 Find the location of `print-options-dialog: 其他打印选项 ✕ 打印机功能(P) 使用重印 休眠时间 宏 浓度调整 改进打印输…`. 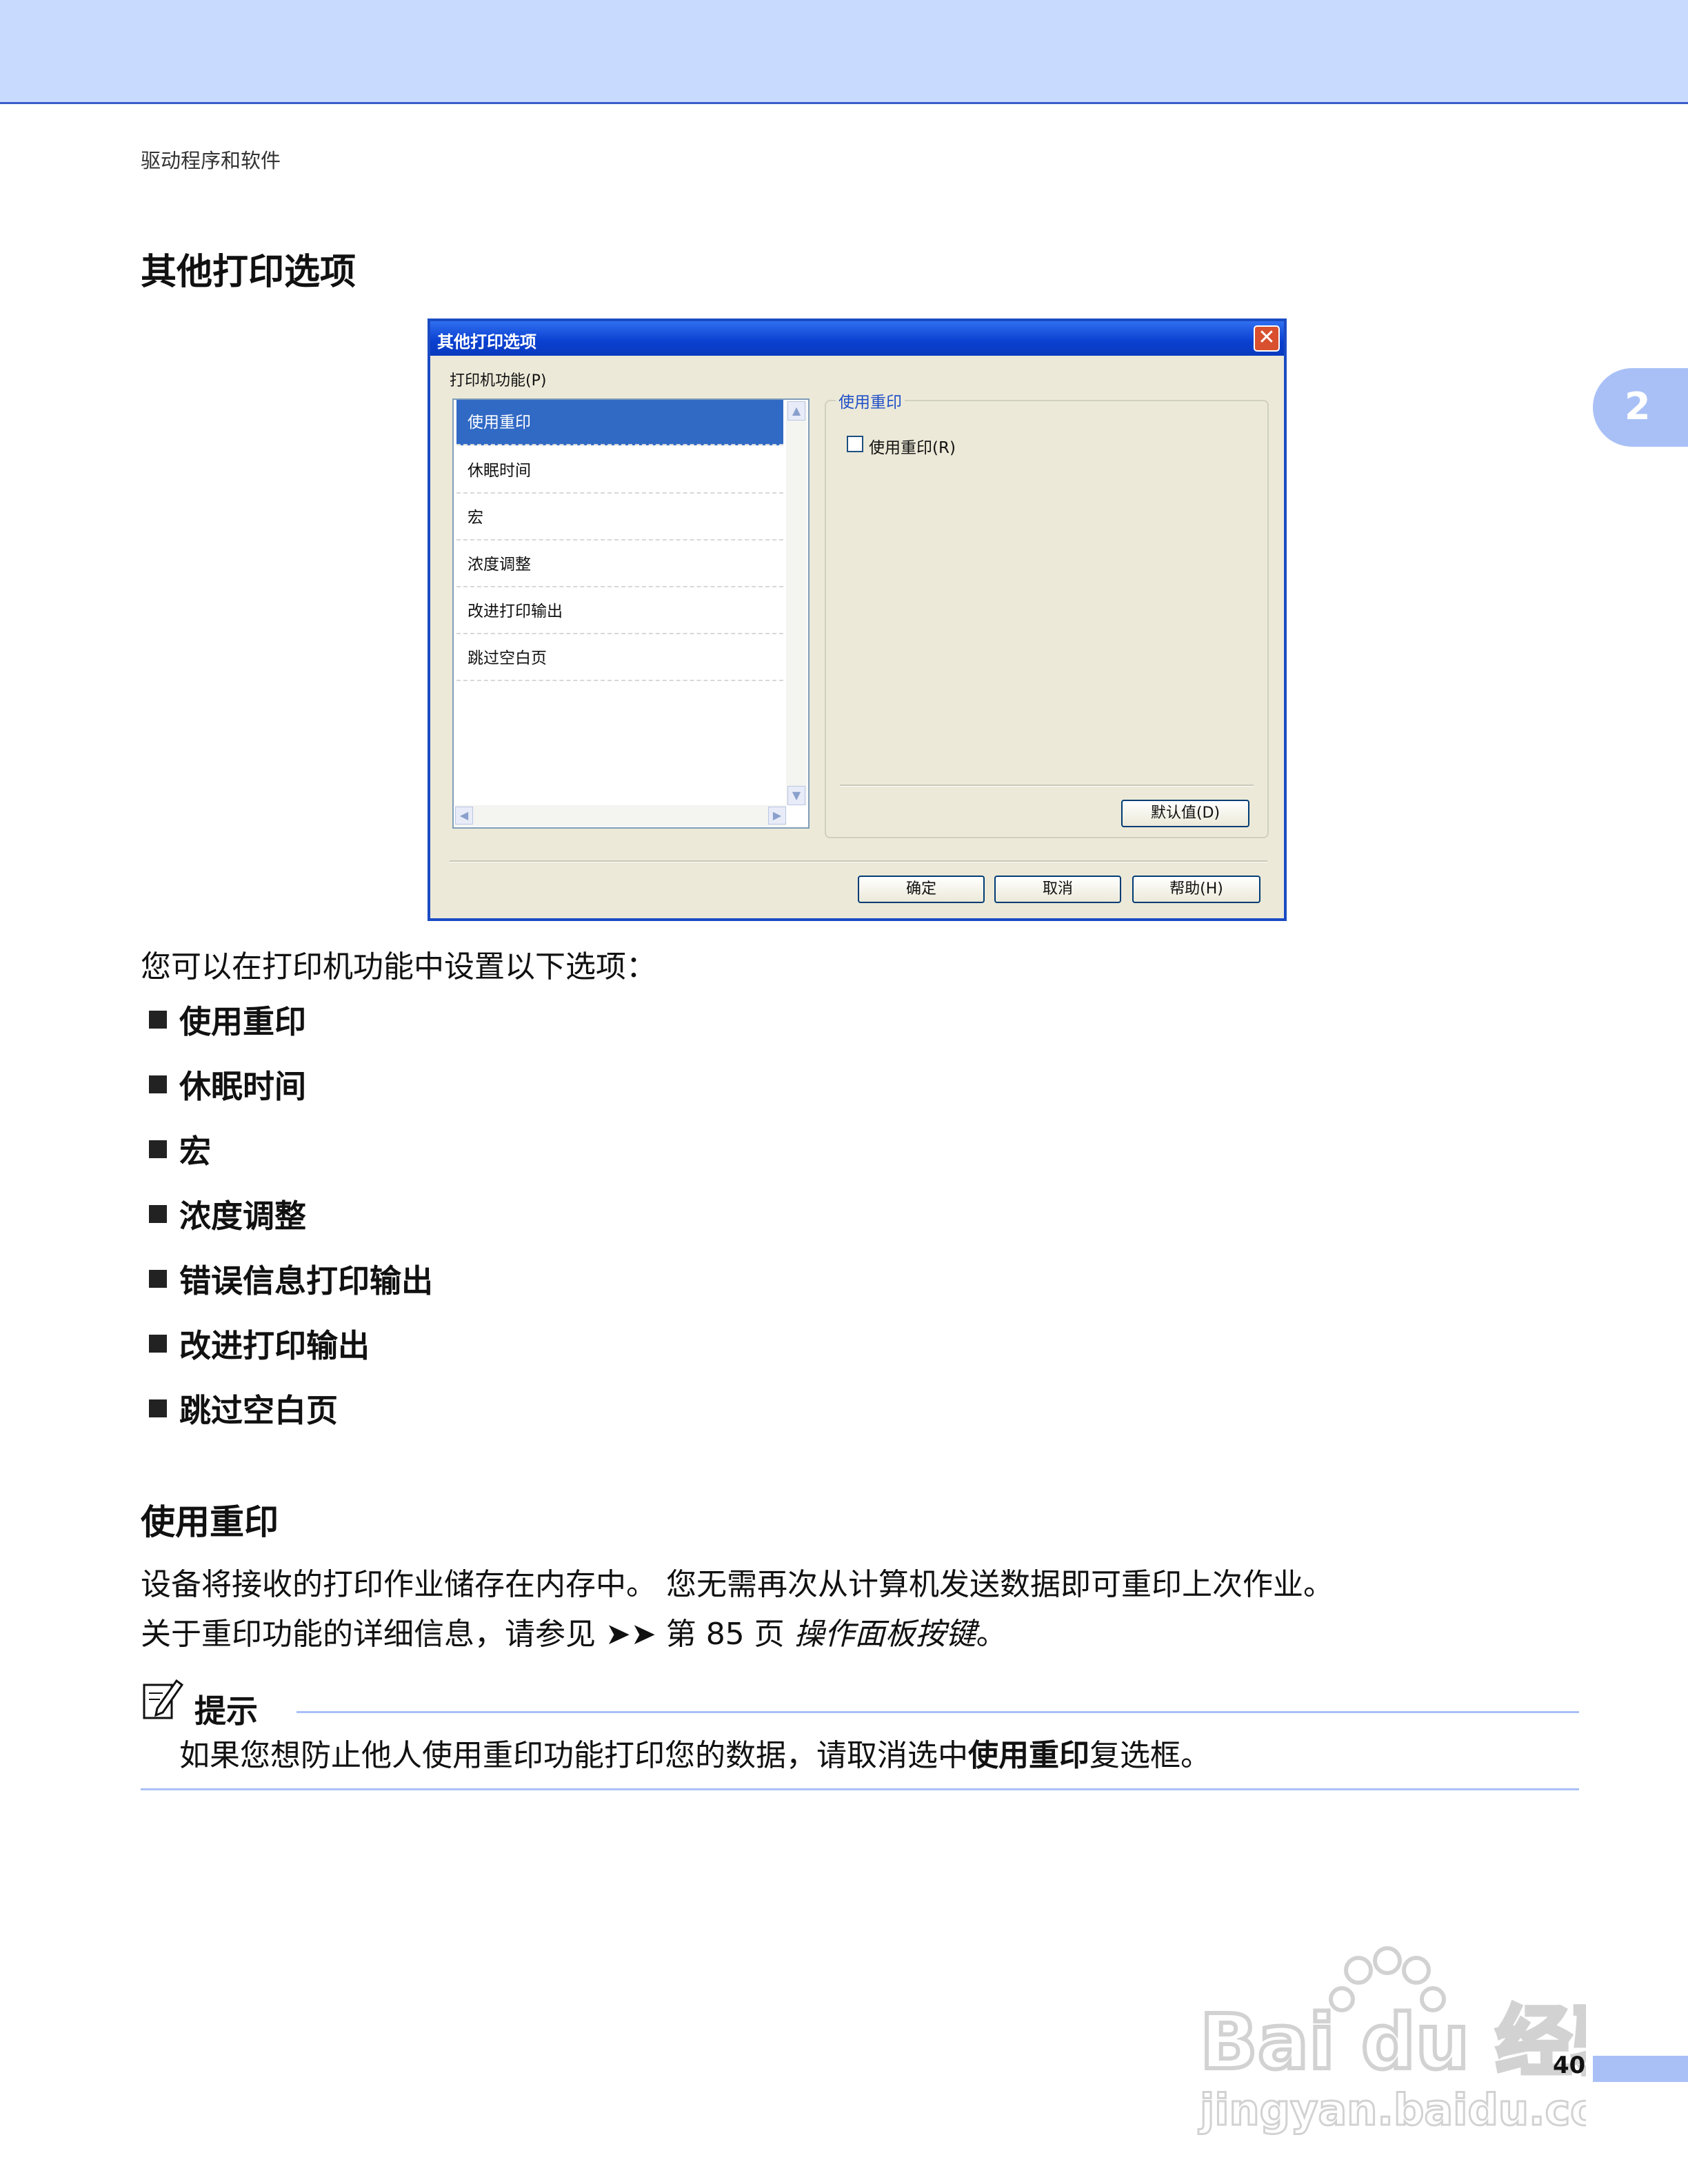

print-options-dialog: 其他打印选项 ✕ 打印机功能(P) 使用重印 休眠时间 宏 浓度调整 改进打印输… is located at coordinates (857, 620).